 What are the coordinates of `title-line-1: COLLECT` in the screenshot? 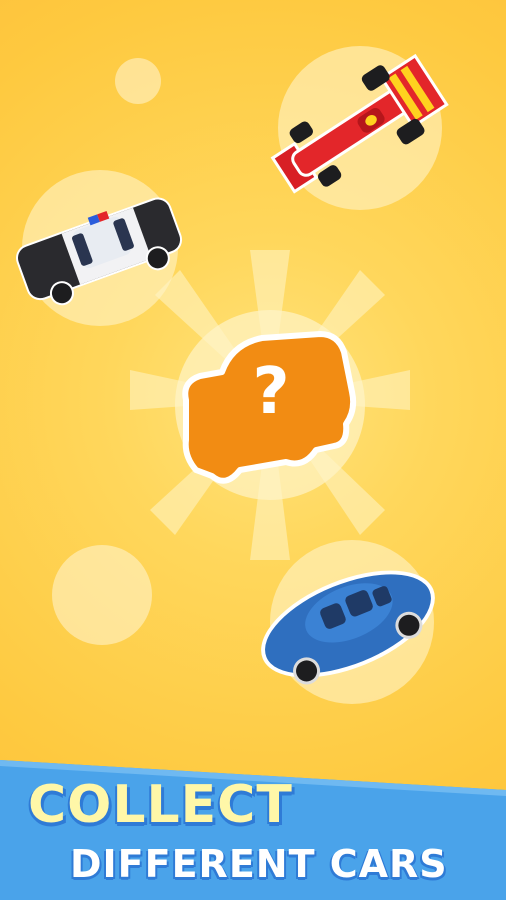 It's located at (160, 805).